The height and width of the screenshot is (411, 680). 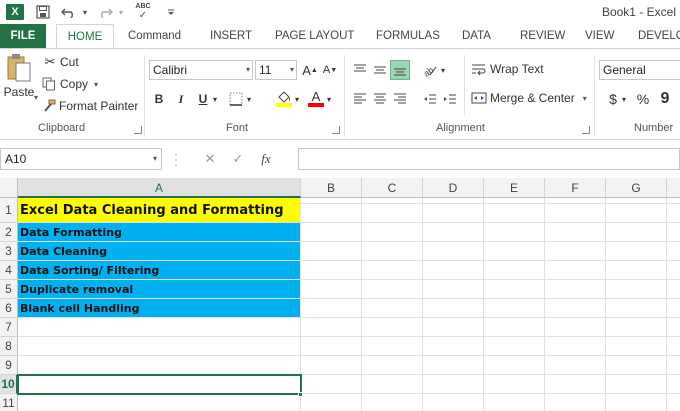 What do you see at coordinates (659, 36) in the screenshot?
I see `tab-developer: DEVELO` at bounding box center [659, 36].